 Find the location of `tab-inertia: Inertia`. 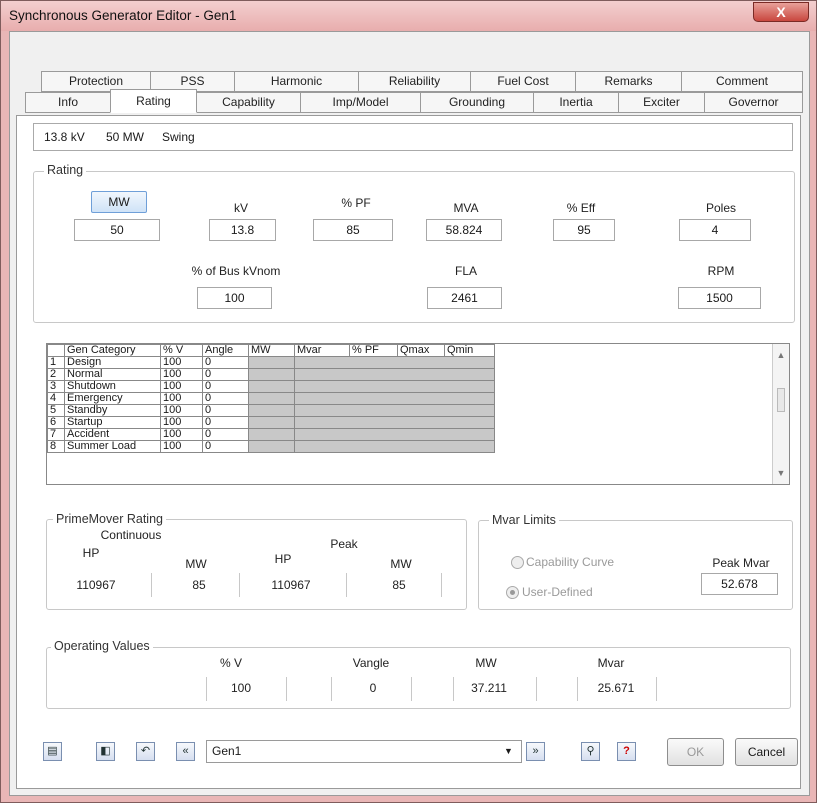

tab-inertia: Inertia is located at coordinates (576, 102).